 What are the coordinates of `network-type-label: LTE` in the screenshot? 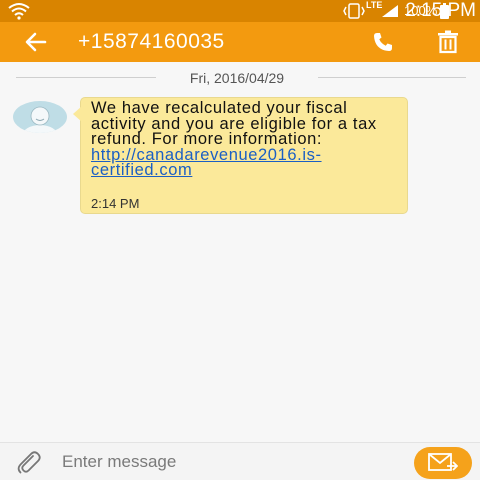 It's located at (374, 5).